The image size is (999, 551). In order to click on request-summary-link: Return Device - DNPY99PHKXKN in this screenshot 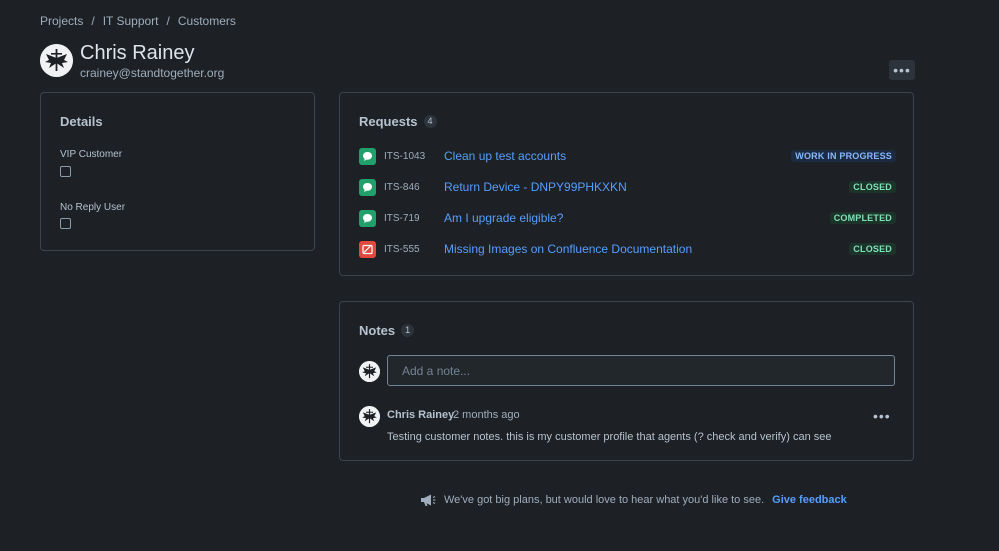, I will do `click(646, 187)`.